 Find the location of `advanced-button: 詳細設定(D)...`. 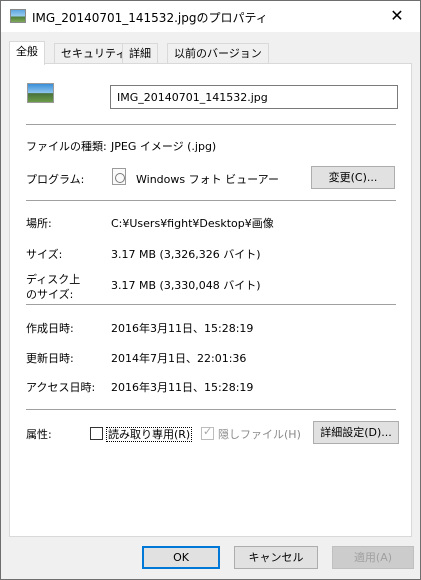

advanced-button: 詳細設定(D)... is located at coordinates (356, 432).